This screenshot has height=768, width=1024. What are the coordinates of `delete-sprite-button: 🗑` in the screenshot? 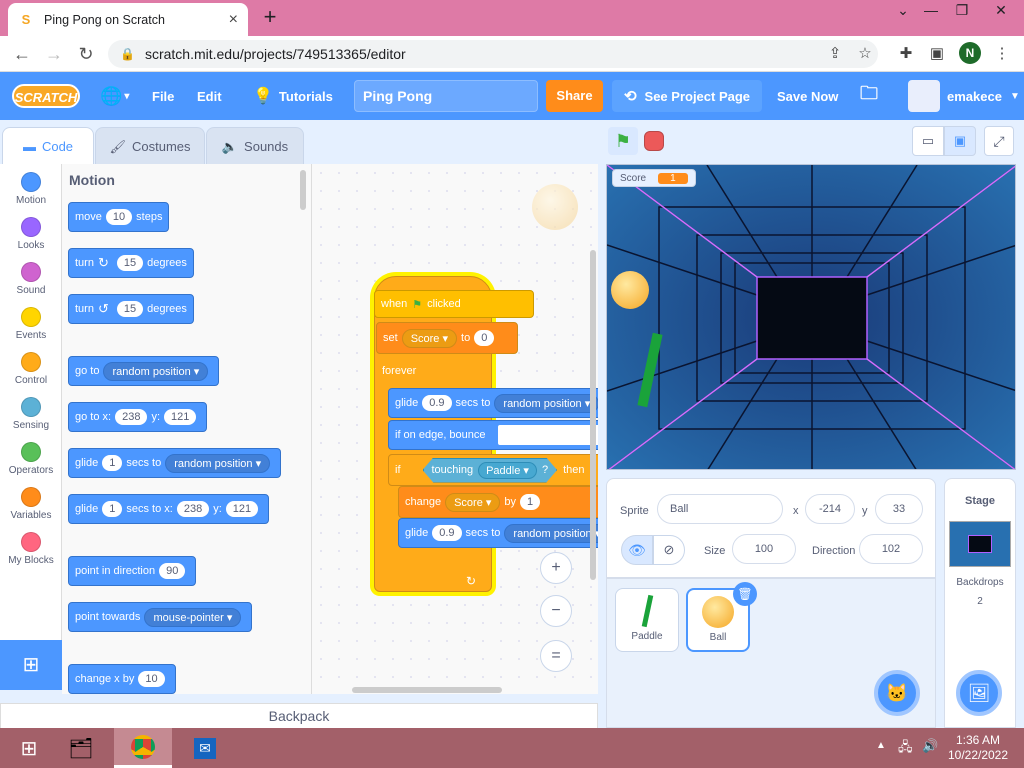 It's located at (745, 594).